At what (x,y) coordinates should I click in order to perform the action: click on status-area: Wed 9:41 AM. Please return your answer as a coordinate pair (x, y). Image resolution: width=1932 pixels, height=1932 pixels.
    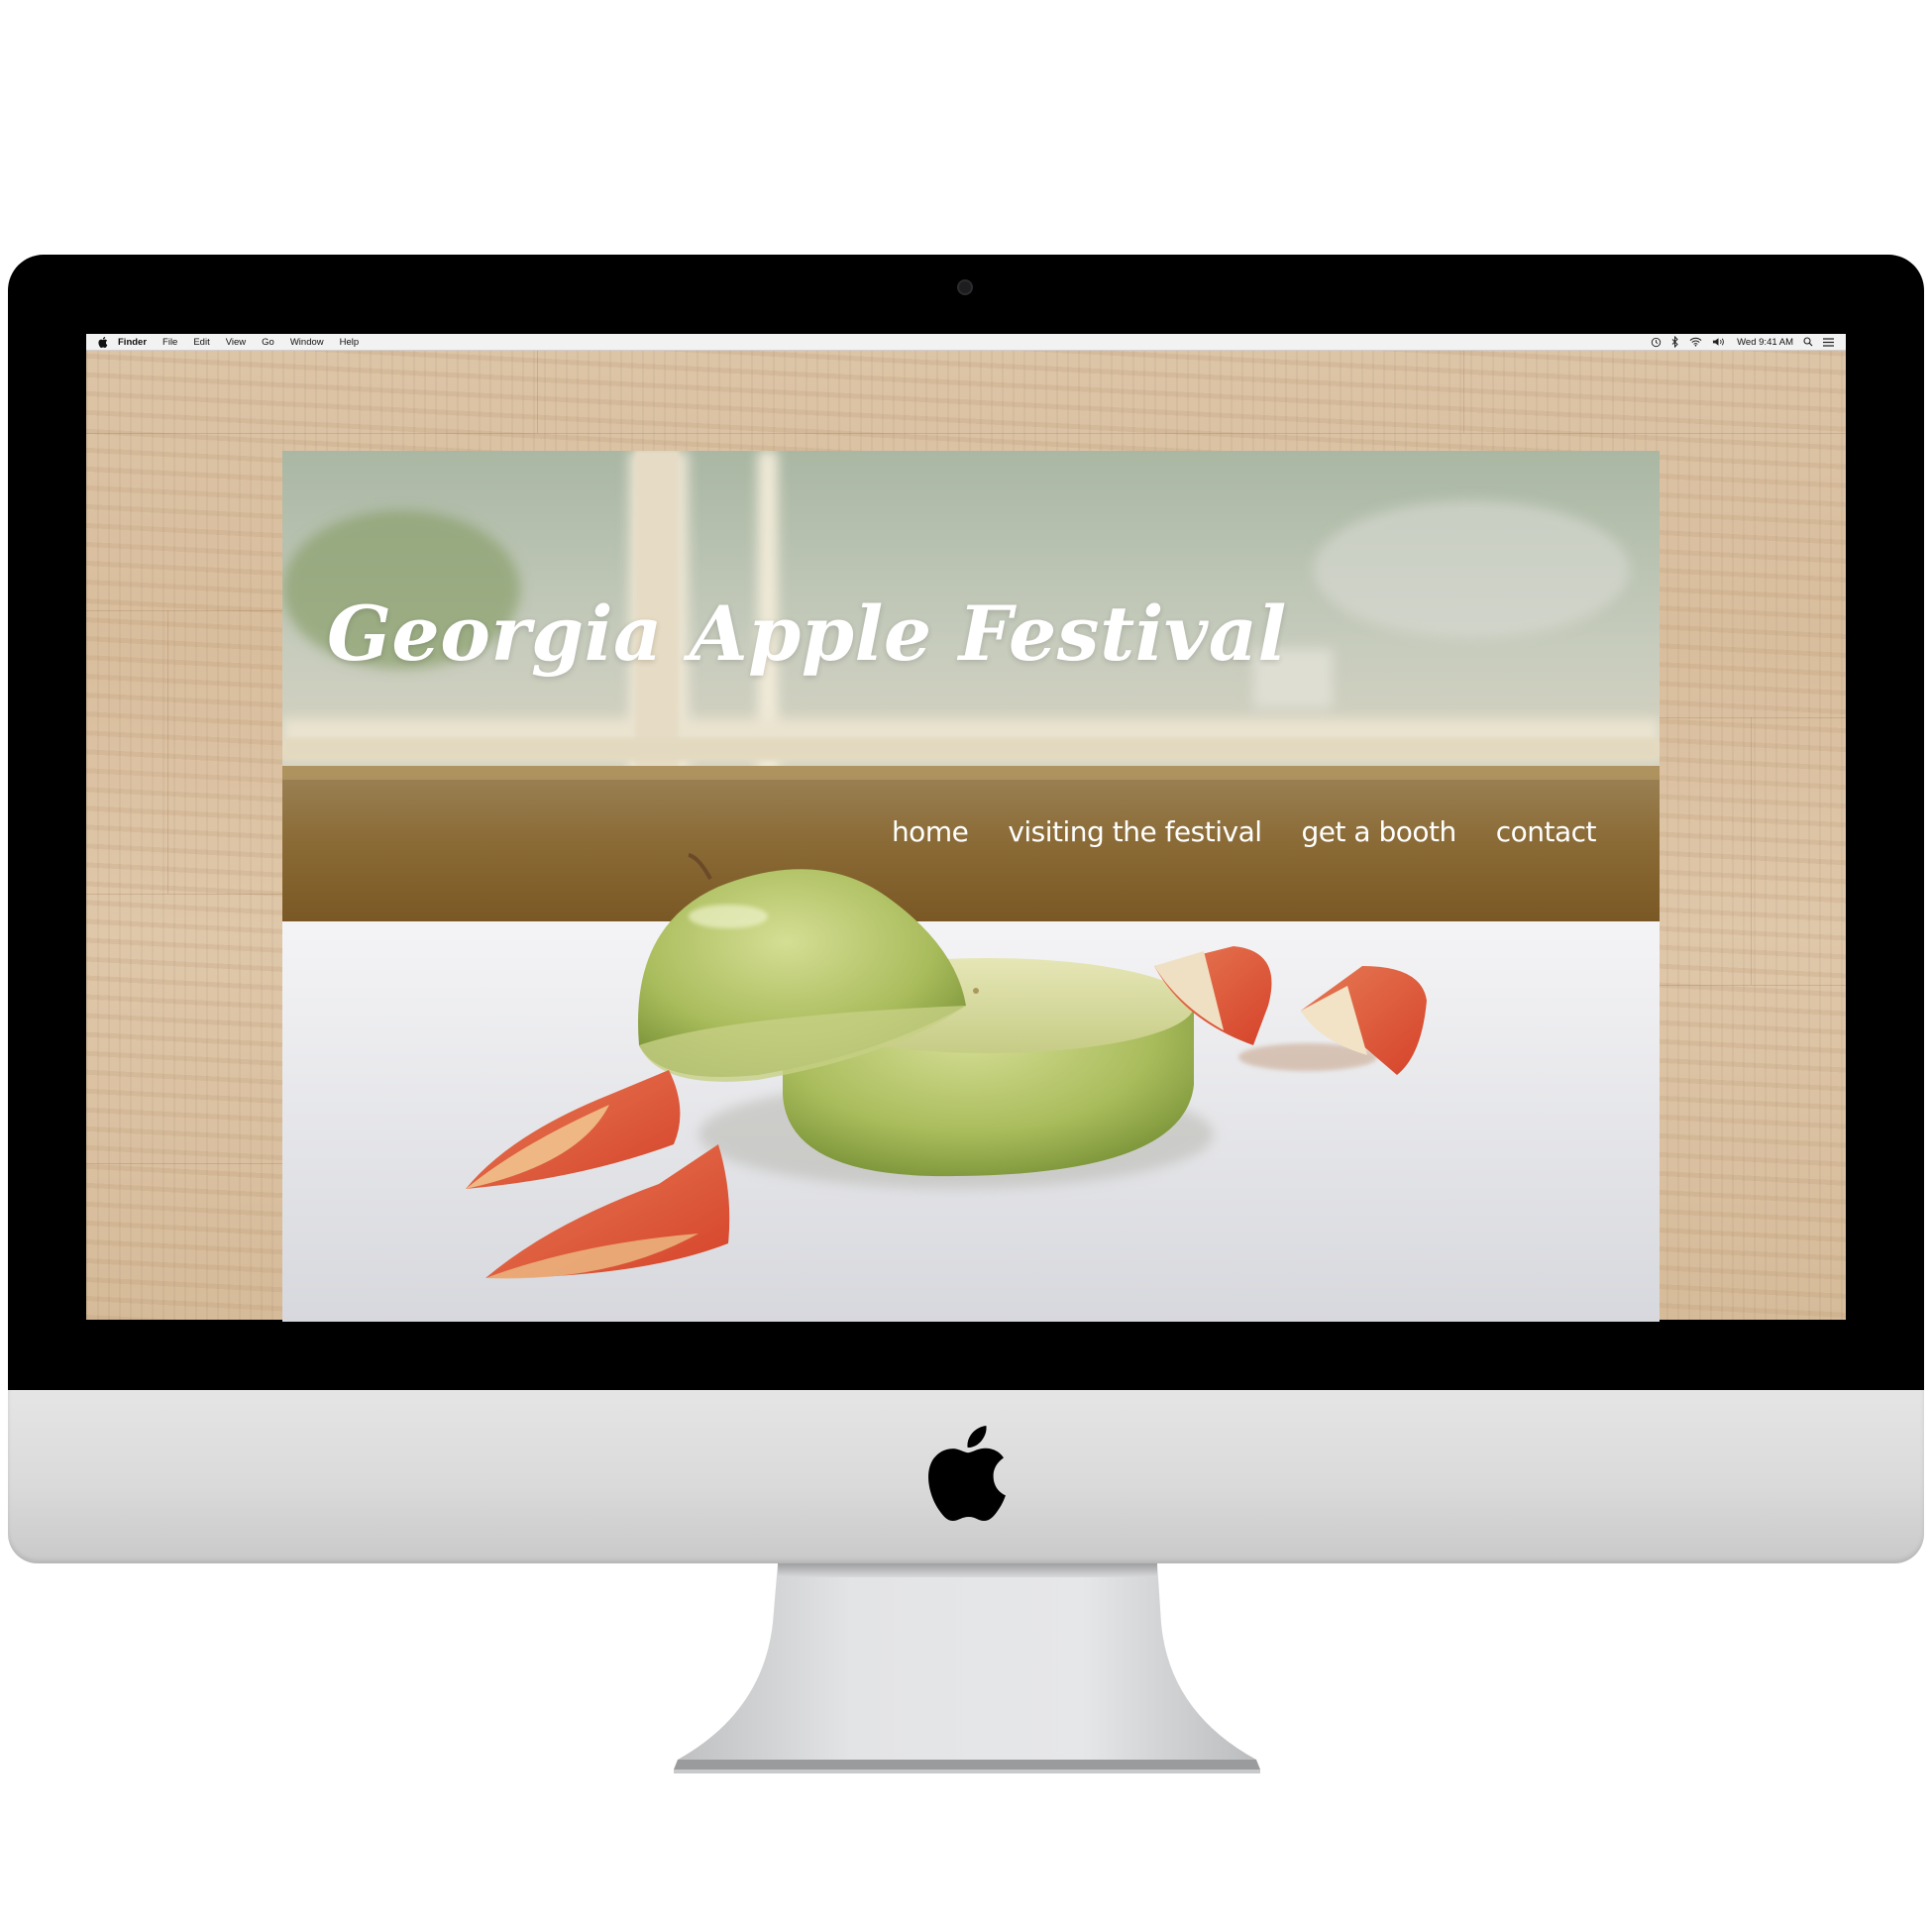
    Looking at the image, I should click on (1738, 342).